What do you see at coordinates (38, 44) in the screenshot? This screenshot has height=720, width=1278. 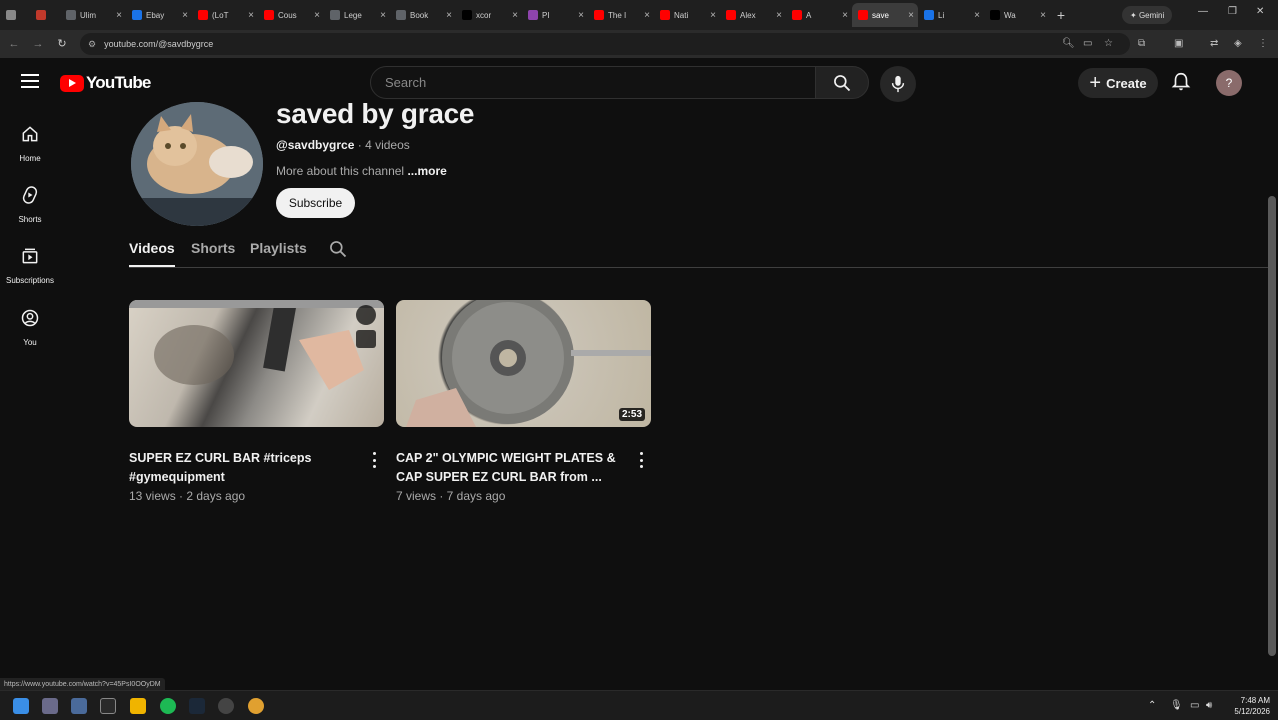 I see `forward-icon: →` at bounding box center [38, 44].